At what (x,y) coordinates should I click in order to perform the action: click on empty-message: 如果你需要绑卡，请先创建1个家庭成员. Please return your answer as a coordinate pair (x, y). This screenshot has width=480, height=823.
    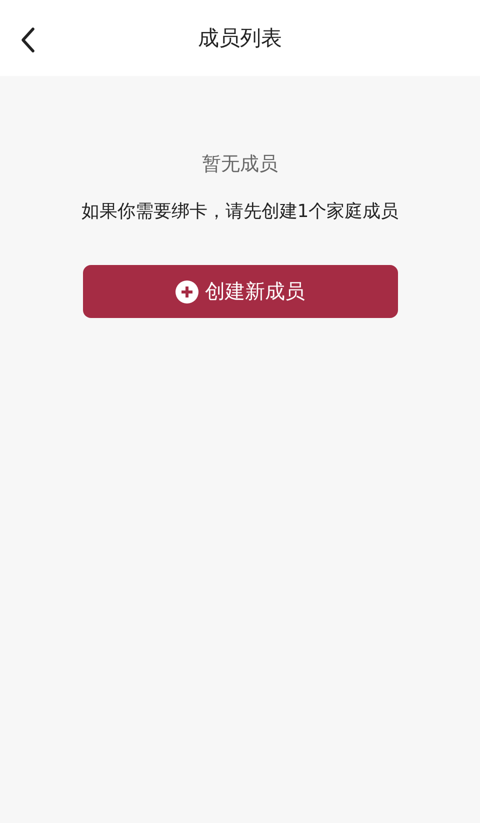
    Looking at the image, I should click on (240, 211).